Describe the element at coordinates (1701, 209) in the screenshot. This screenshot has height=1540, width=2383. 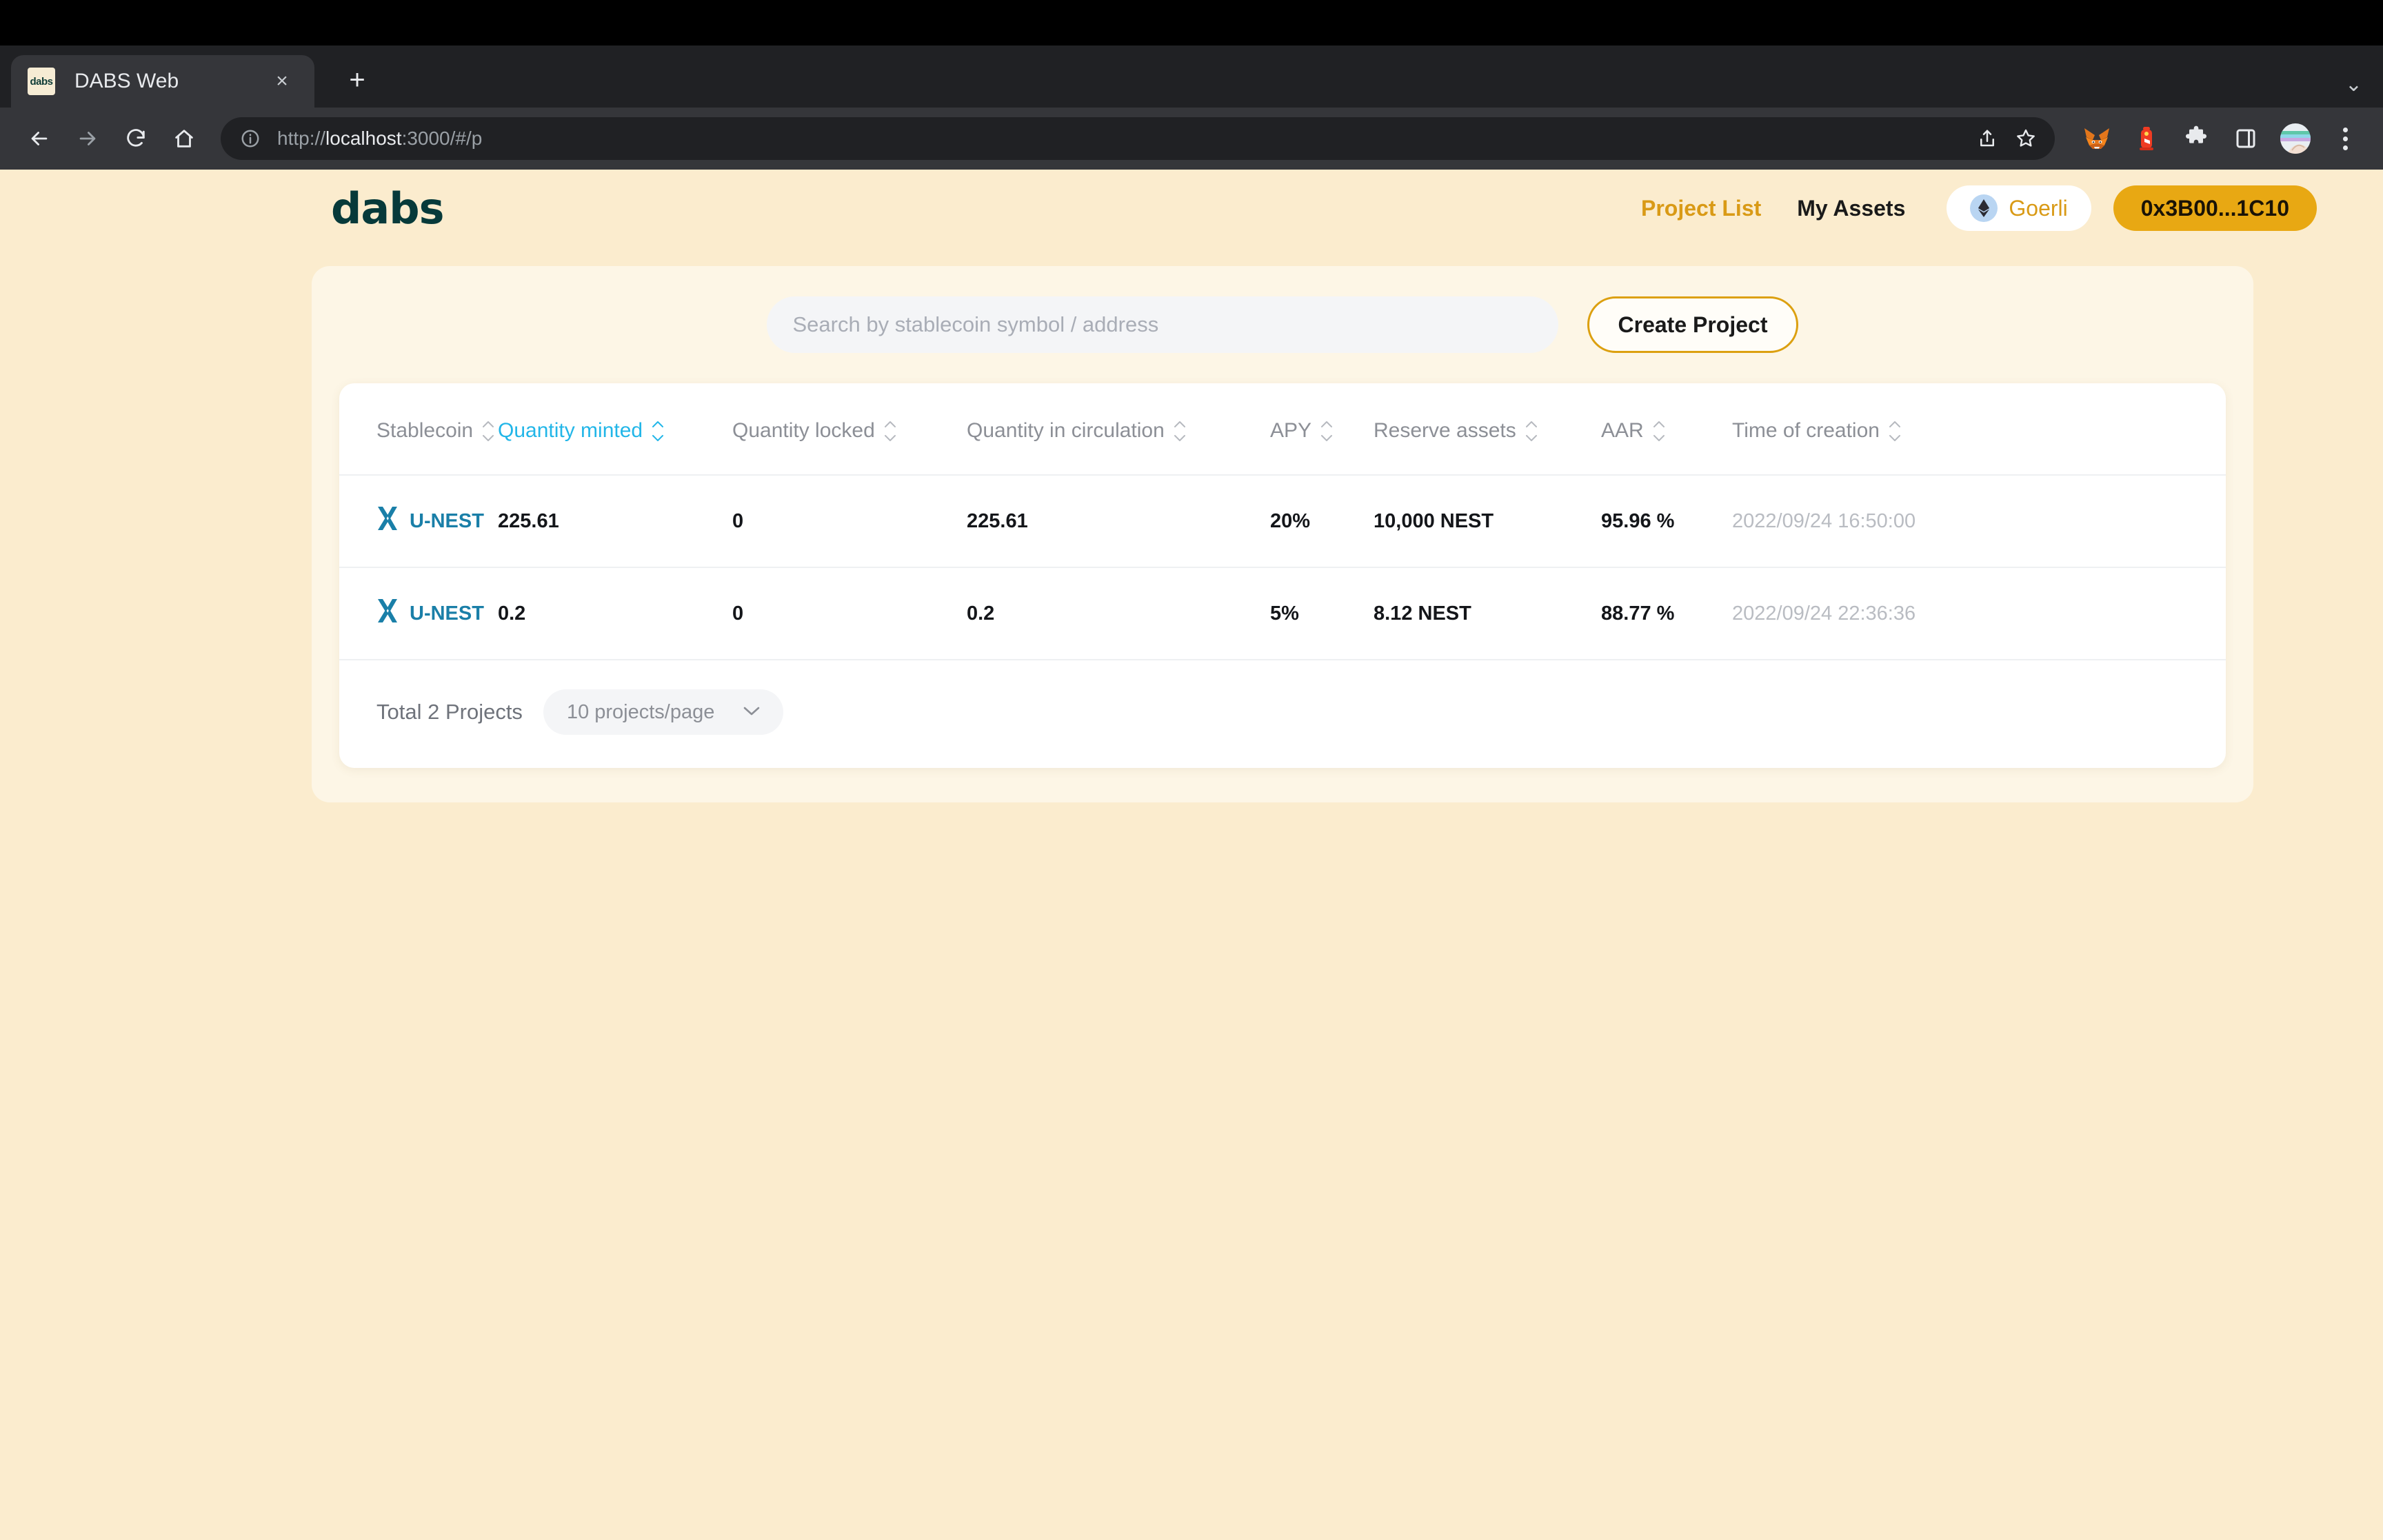
I see `nav-item-project-list: Project List` at that location.